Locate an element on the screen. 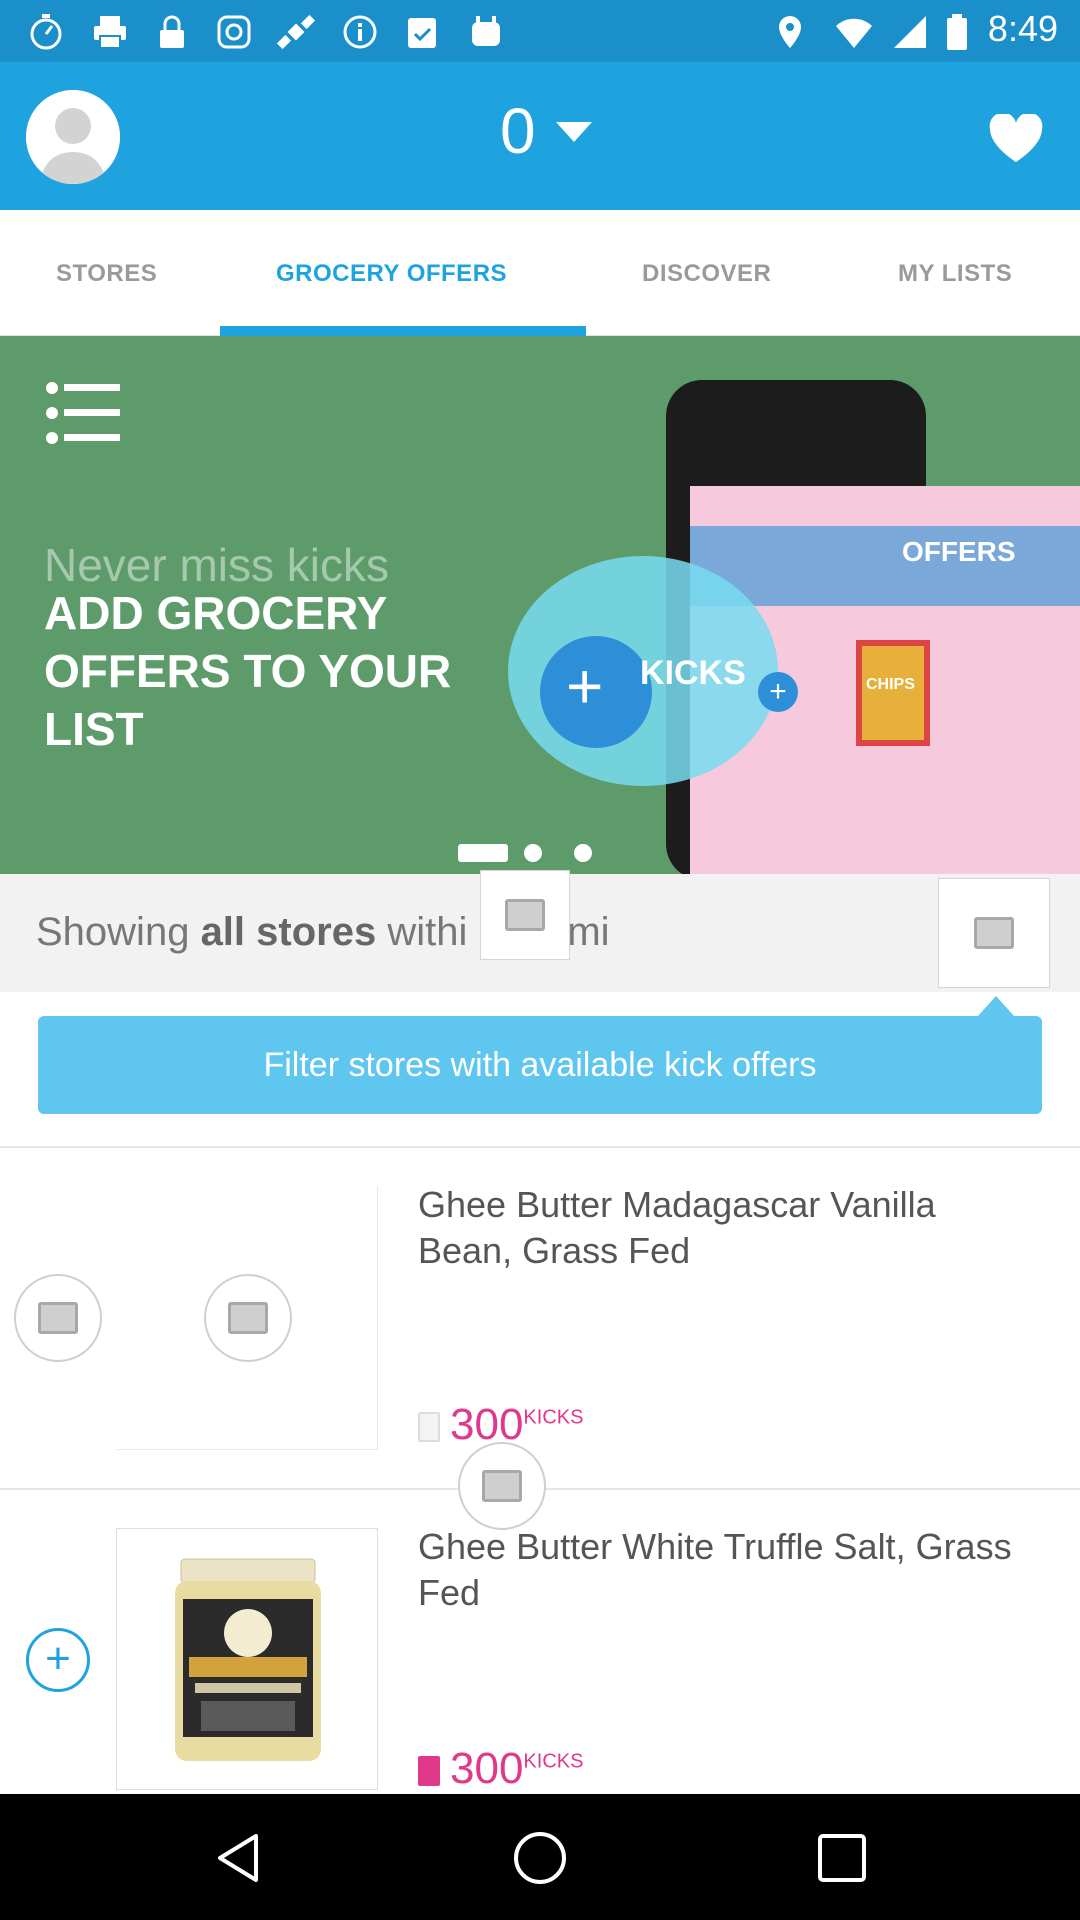 The height and width of the screenshot is (1920, 1080). plus-small-icon: + is located at coordinates (778, 692).